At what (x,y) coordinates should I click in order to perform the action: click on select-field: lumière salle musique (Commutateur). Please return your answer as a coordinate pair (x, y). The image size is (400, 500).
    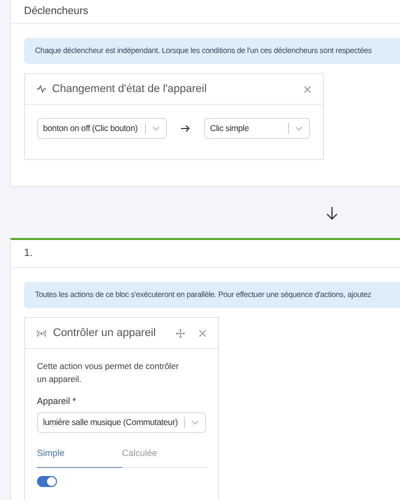
    Looking at the image, I should click on (121, 422).